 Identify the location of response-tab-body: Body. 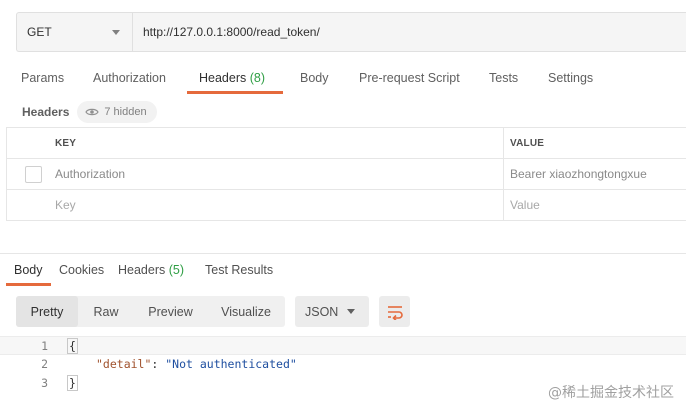
(28, 271).